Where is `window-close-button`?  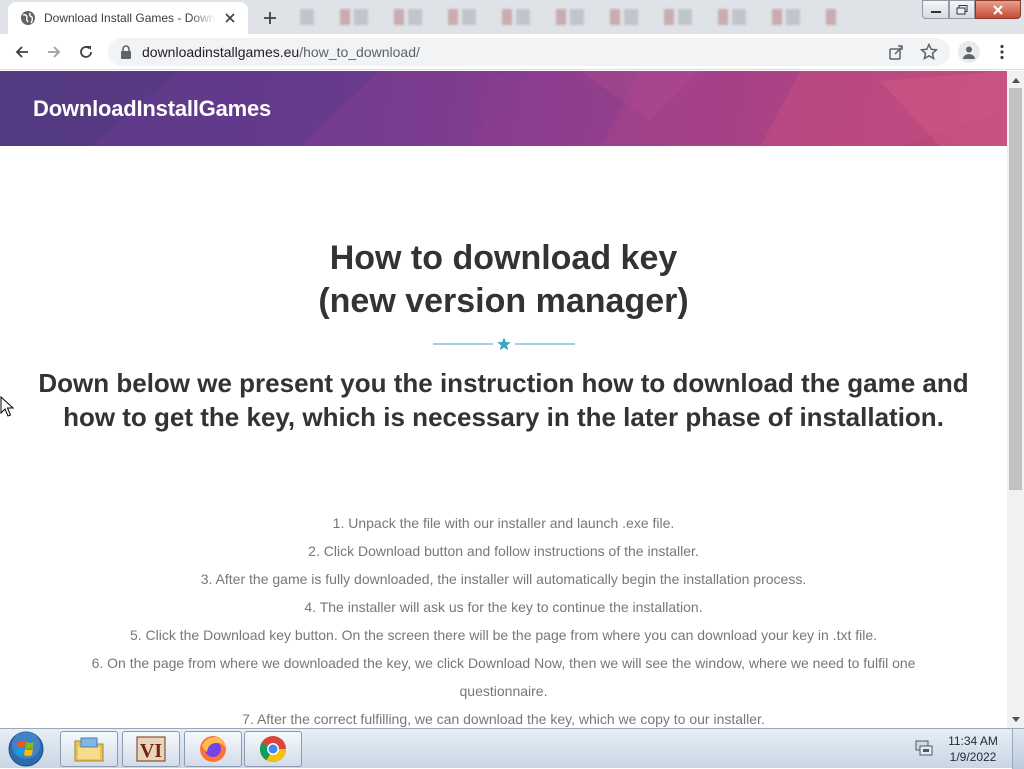
window-close-button is located at coordinates (998, 9).